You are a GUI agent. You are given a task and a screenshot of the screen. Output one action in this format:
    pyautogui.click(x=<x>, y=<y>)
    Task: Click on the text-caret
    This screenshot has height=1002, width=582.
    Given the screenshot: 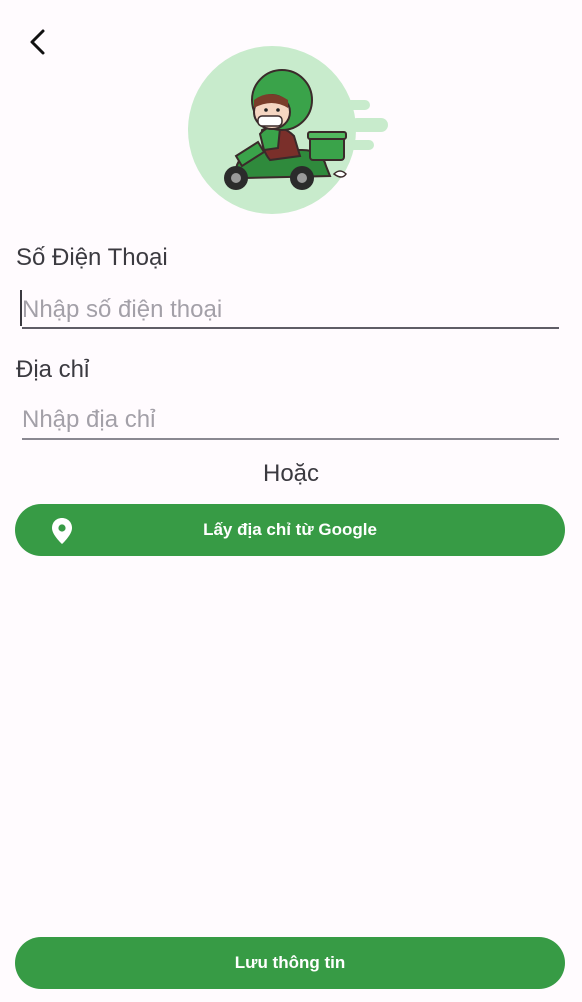 What is the action you would take?
    pyautogui.click(x=21, y=308)
    